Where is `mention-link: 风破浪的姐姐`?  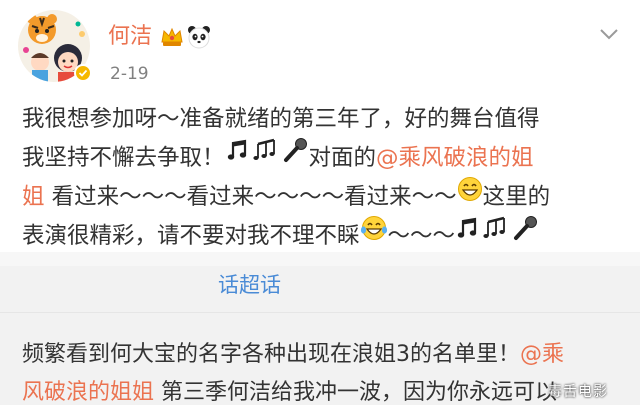
mention-link: 风破浪的姐姐 is located at coordinates (88, 392).